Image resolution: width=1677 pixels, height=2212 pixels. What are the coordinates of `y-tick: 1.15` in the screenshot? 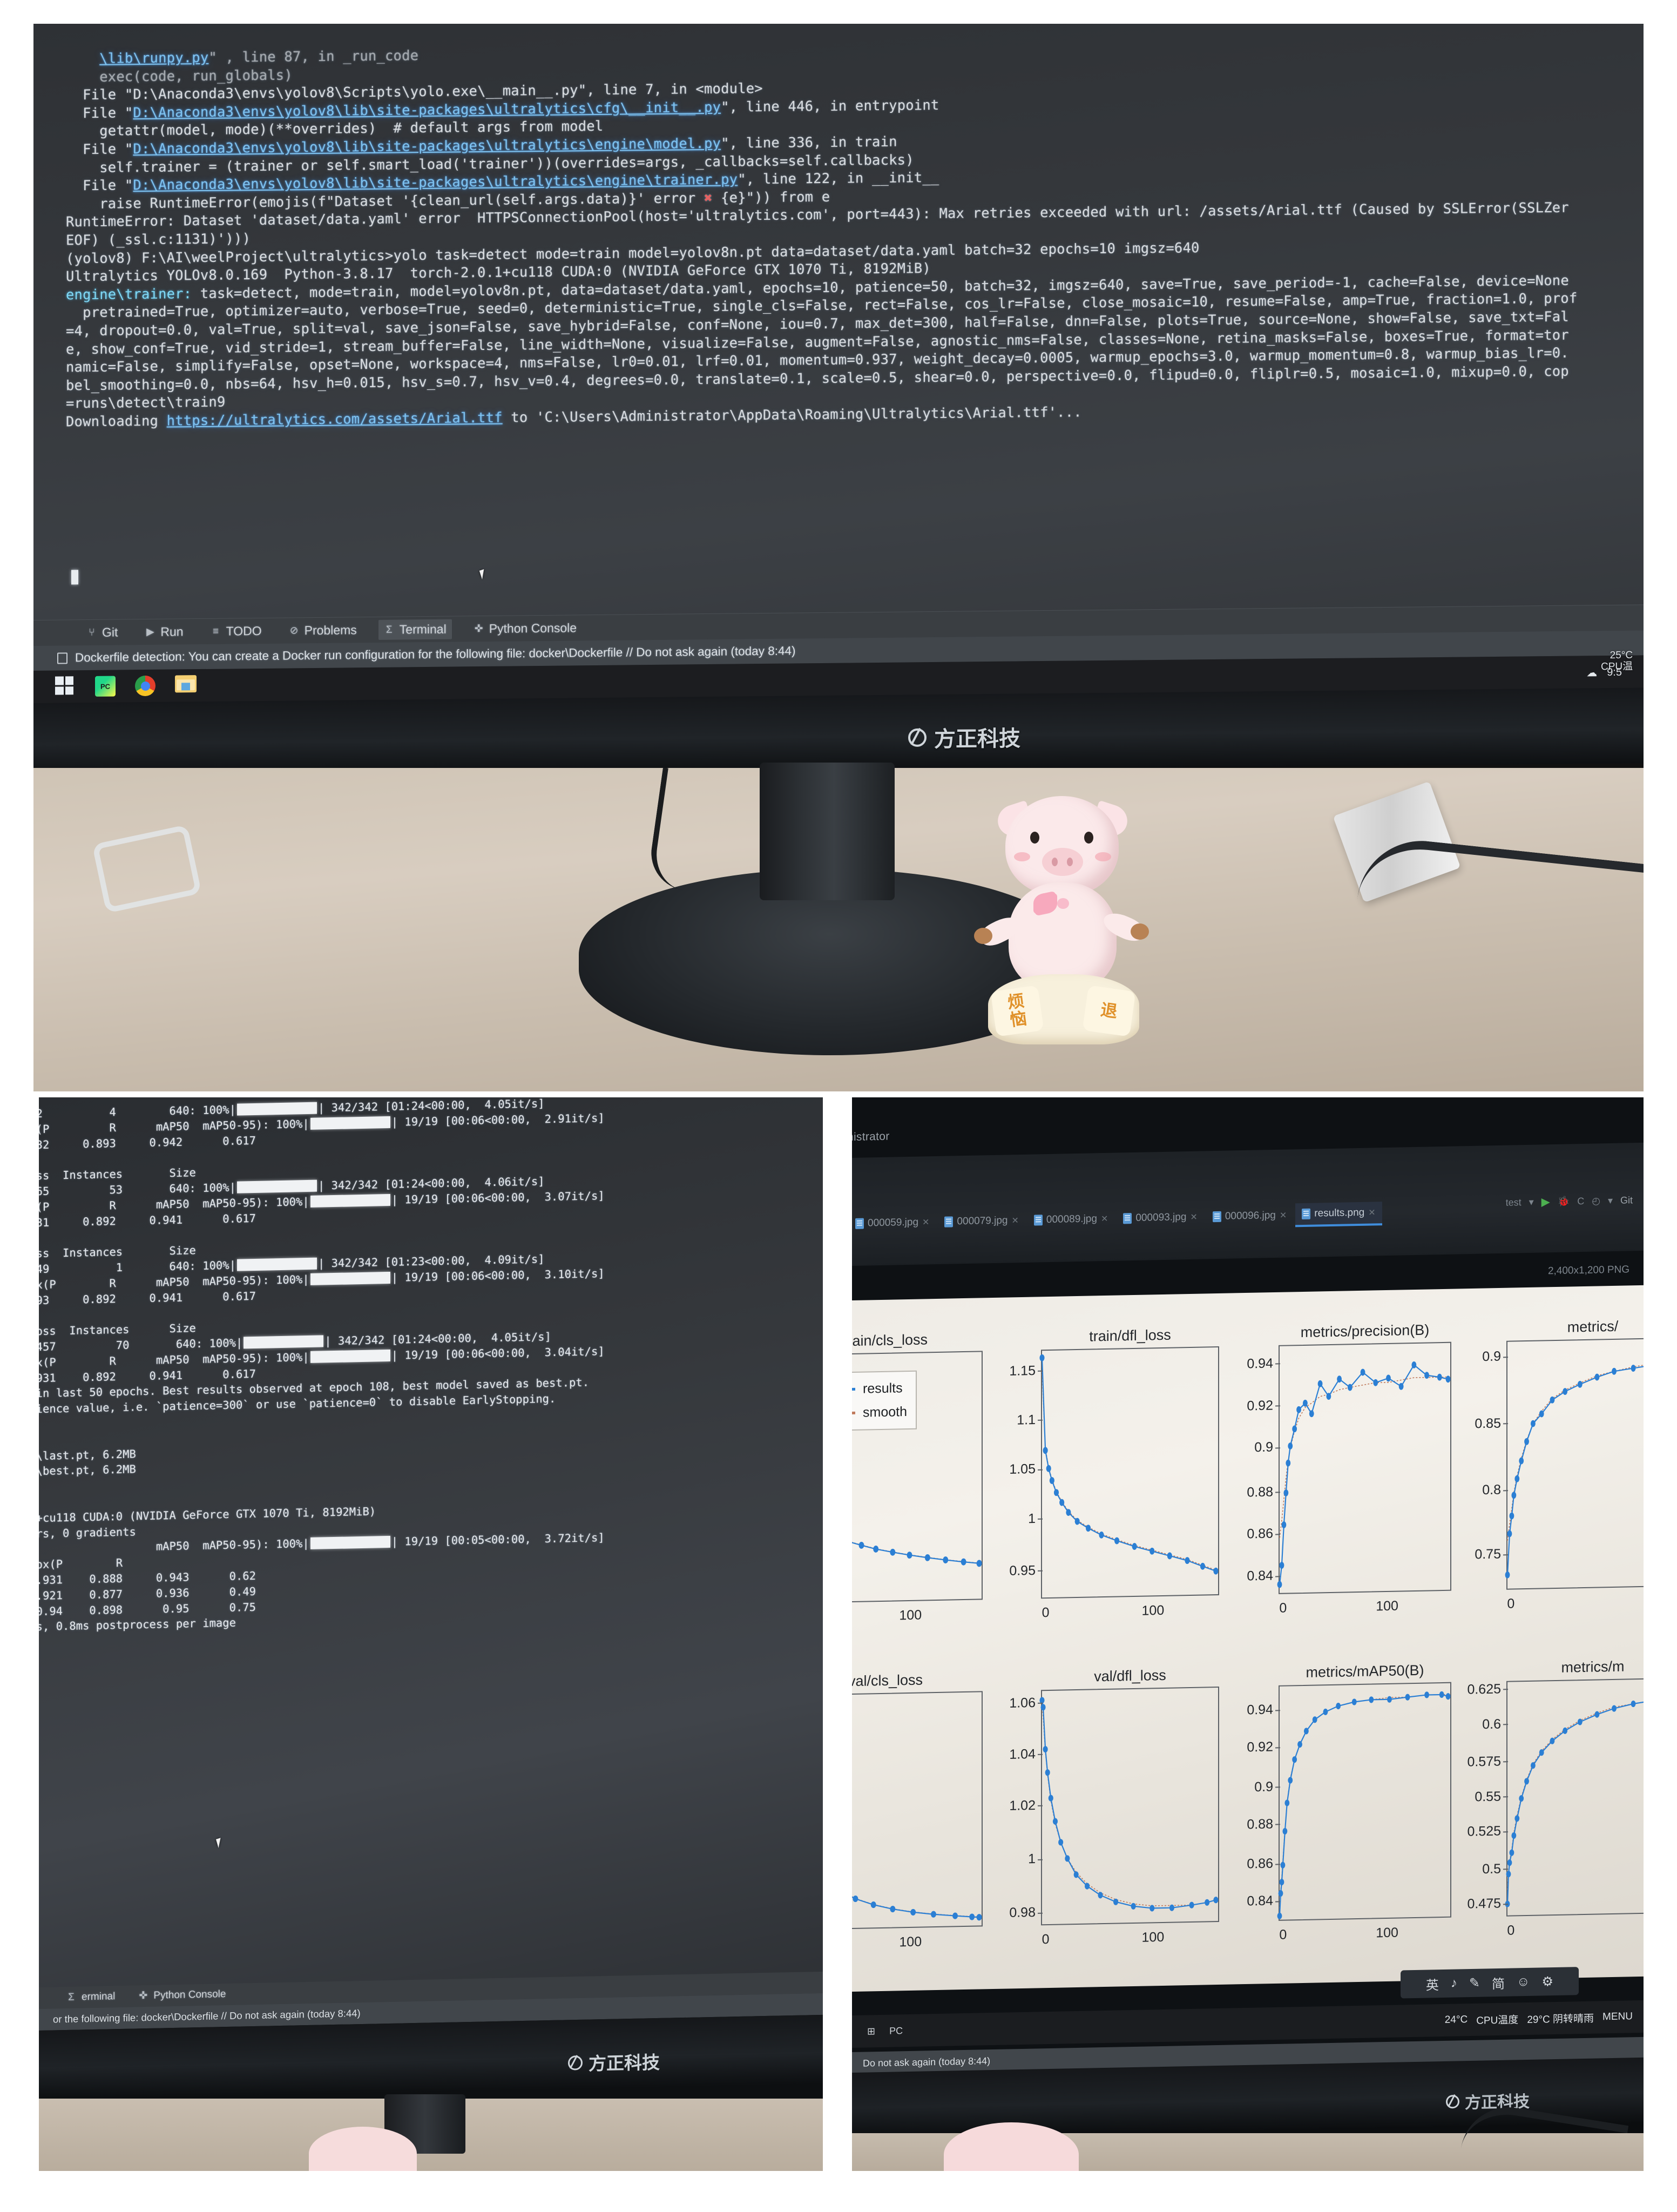 It's located at (1022, 1371).